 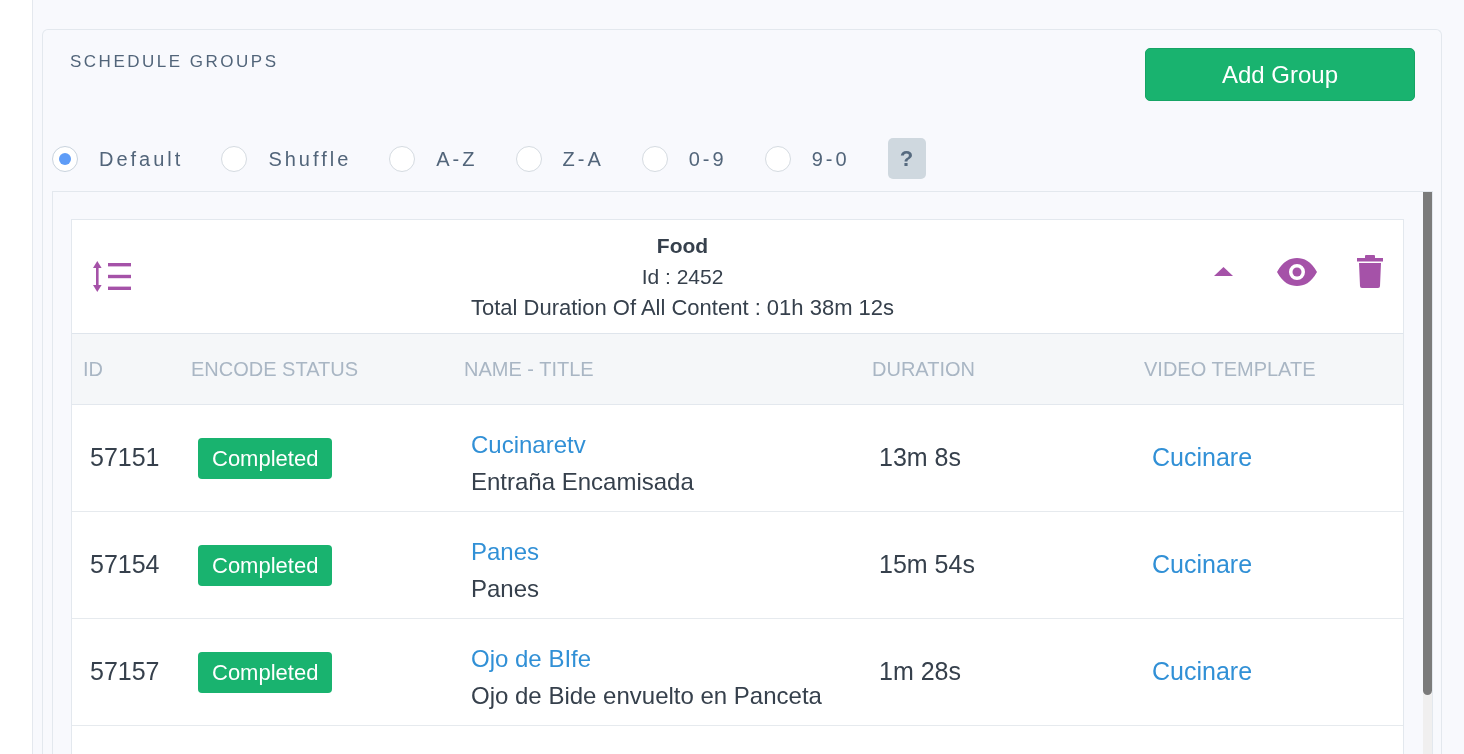 What do you see at coordinates (583, 159) in the screenshot?
I see `radio-label: Z-A` at bounding box center [583, 159].